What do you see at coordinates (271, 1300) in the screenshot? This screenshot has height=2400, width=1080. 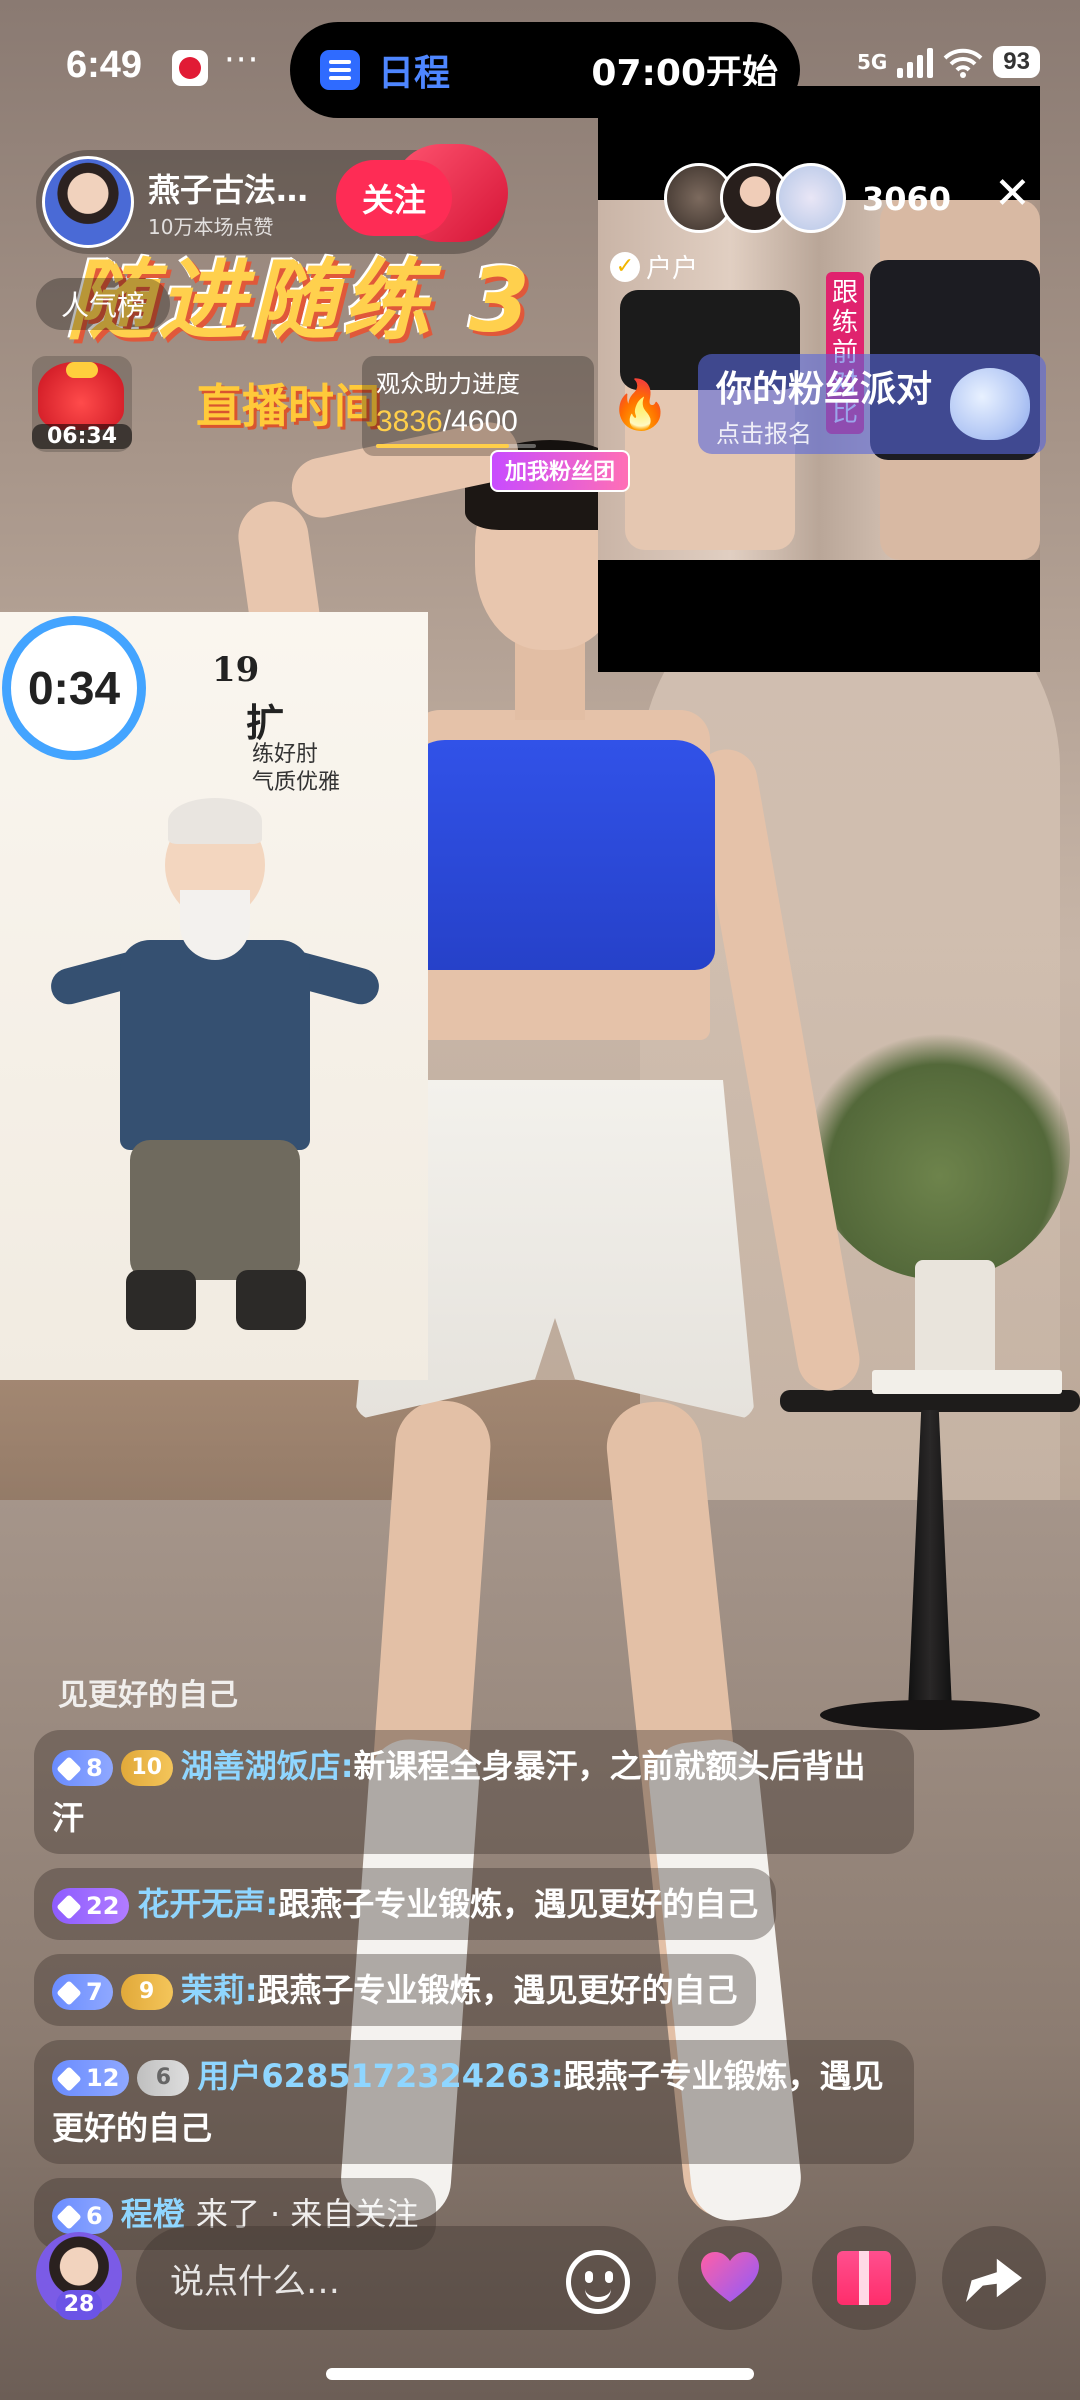 I see `elder-boot-right` at bounding box center [271, 1300].